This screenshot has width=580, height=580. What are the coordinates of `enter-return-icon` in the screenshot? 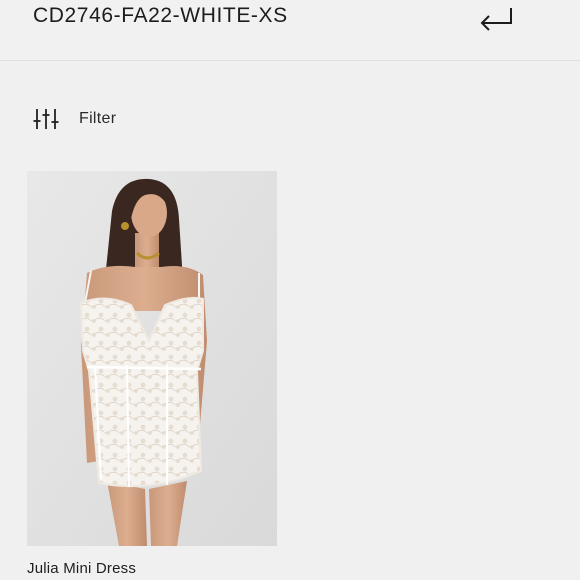 It's located at (496, 19).